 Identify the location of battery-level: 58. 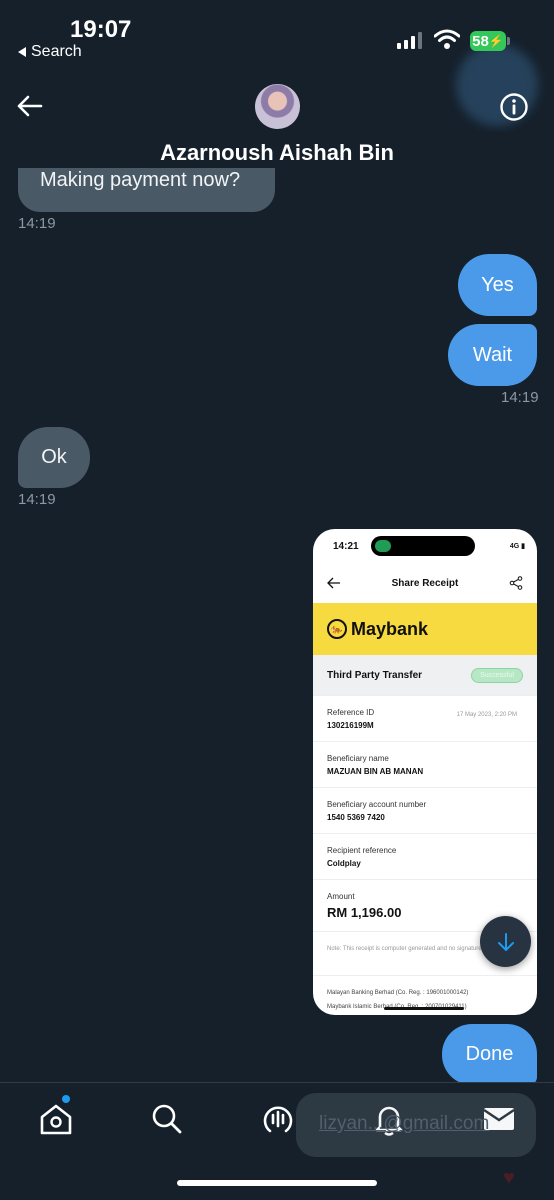
(480, 41).